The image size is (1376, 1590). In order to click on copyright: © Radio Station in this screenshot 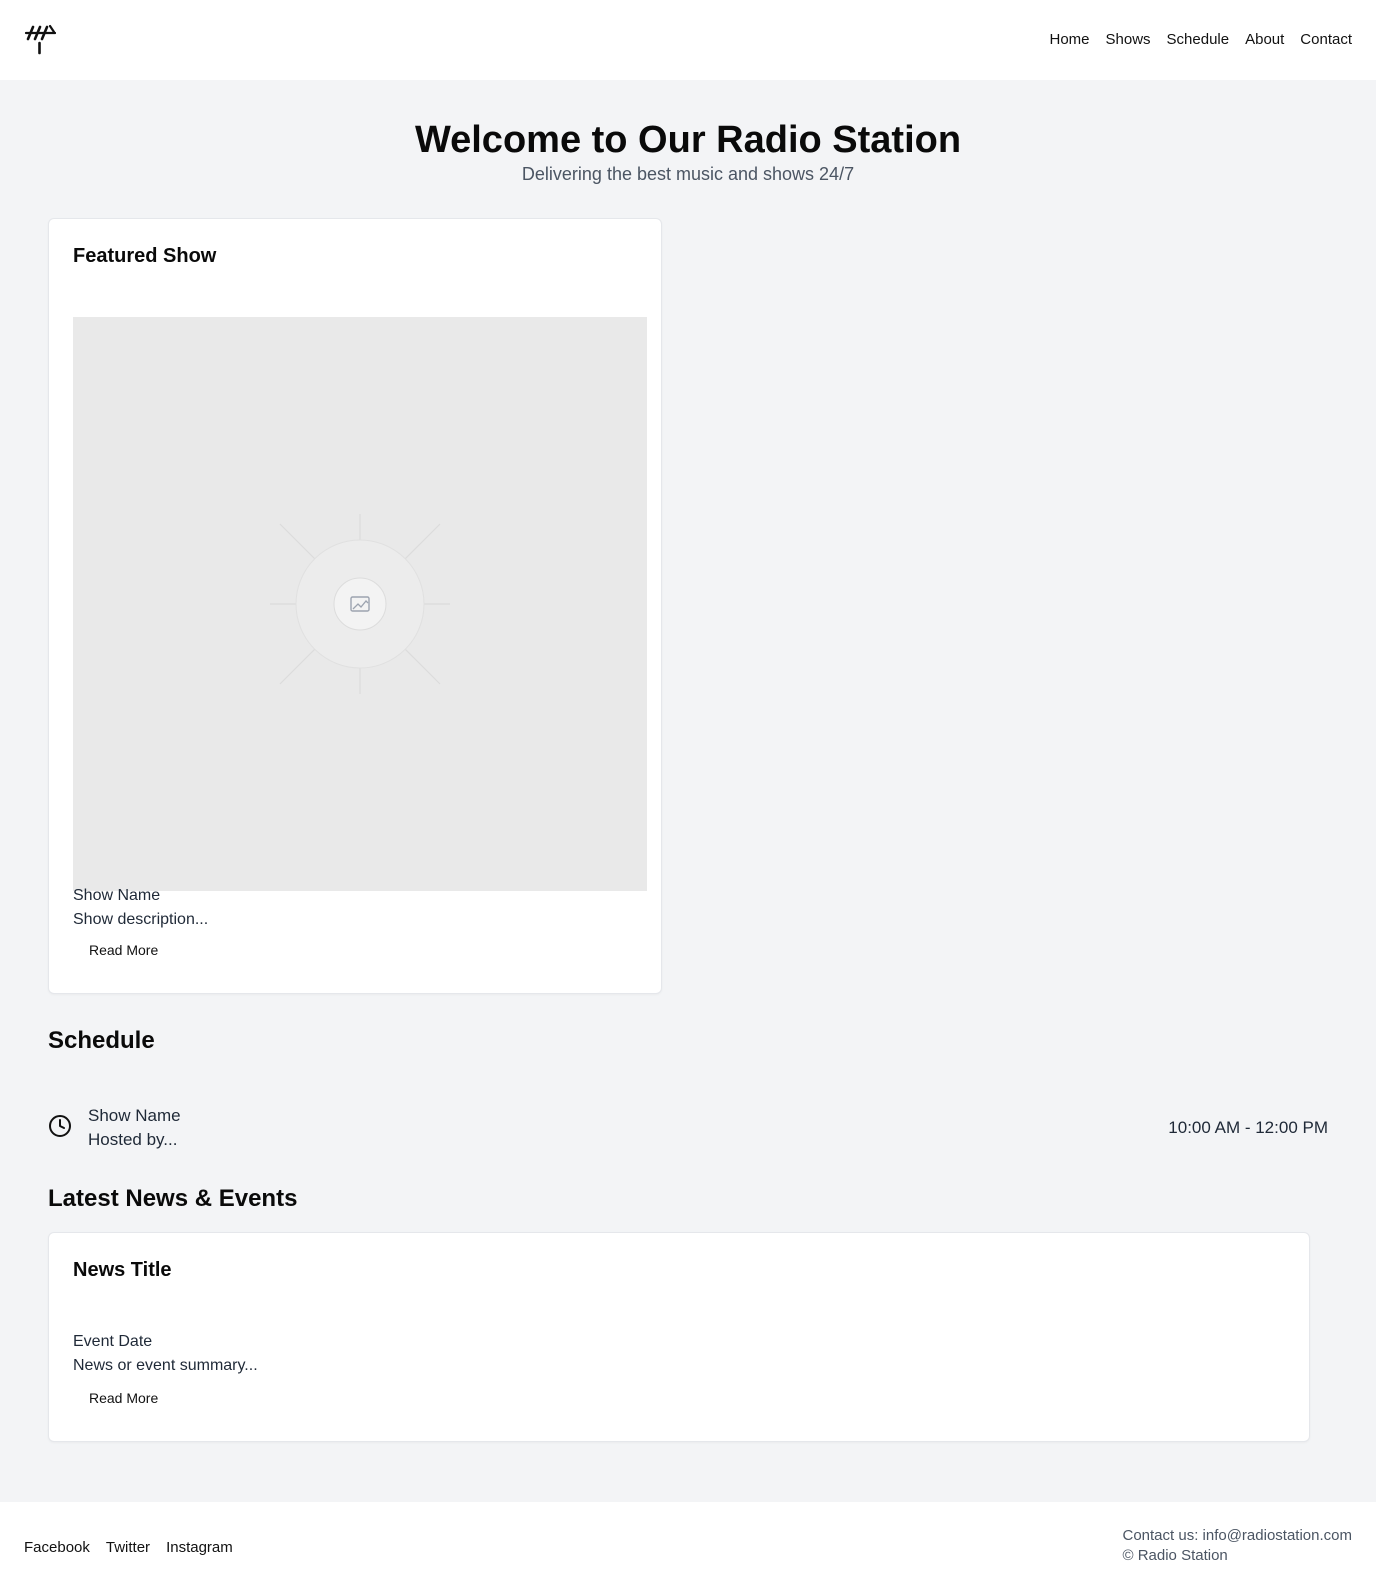, I will do `click(1175, 1555)`.